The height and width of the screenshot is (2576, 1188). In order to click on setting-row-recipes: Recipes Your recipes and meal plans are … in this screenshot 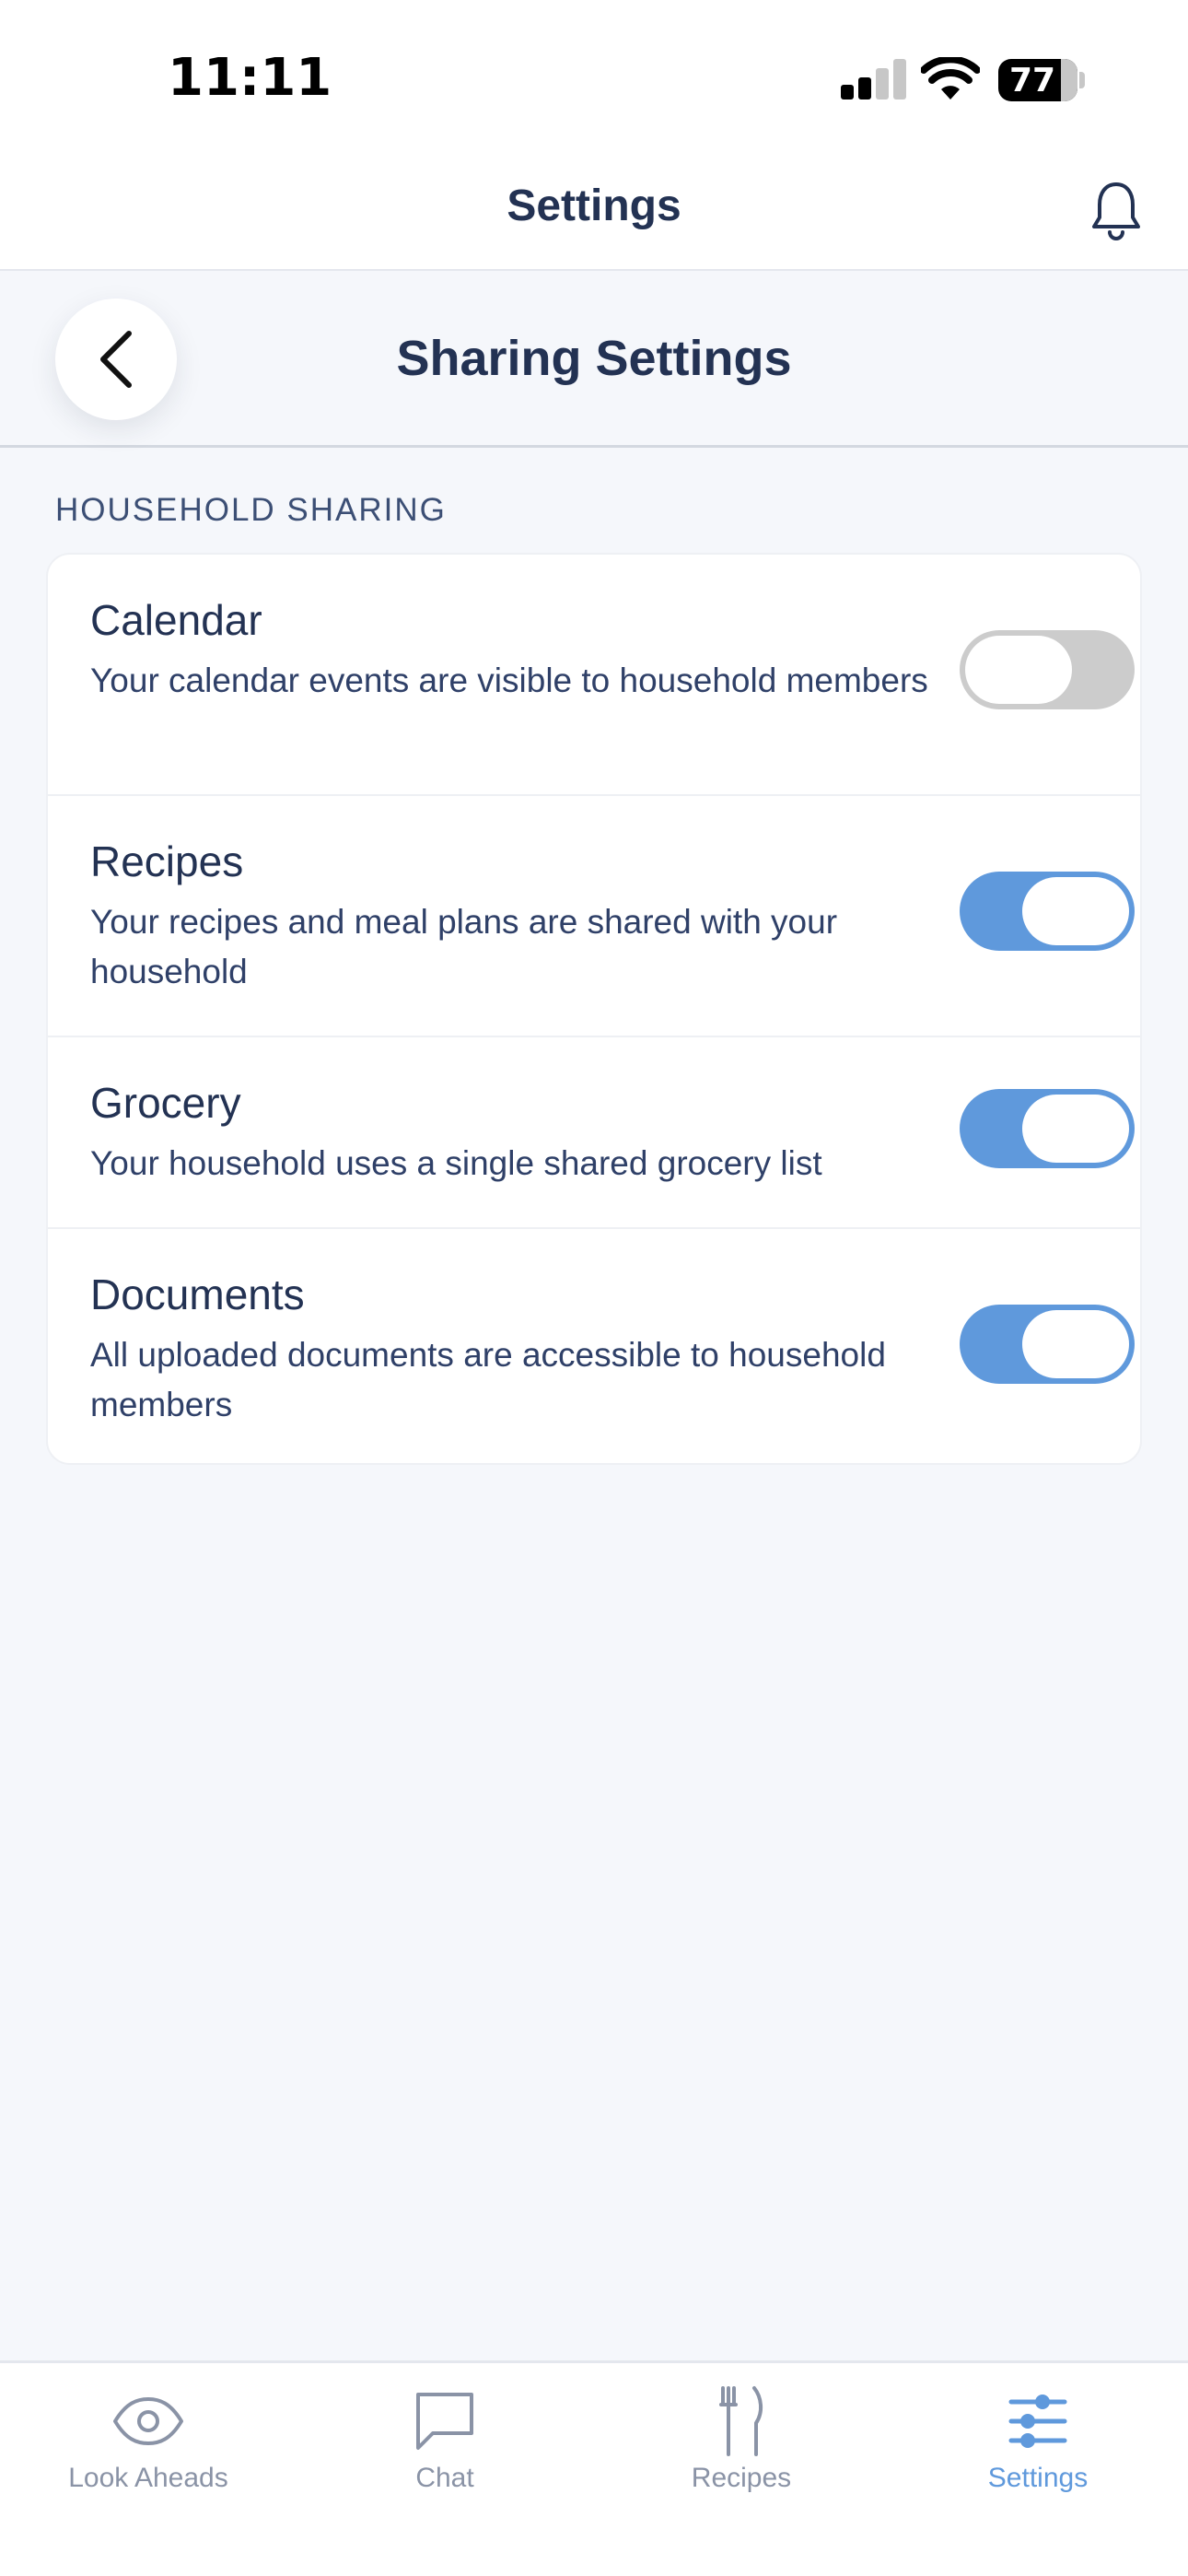, I will do `click(594, 916)`.